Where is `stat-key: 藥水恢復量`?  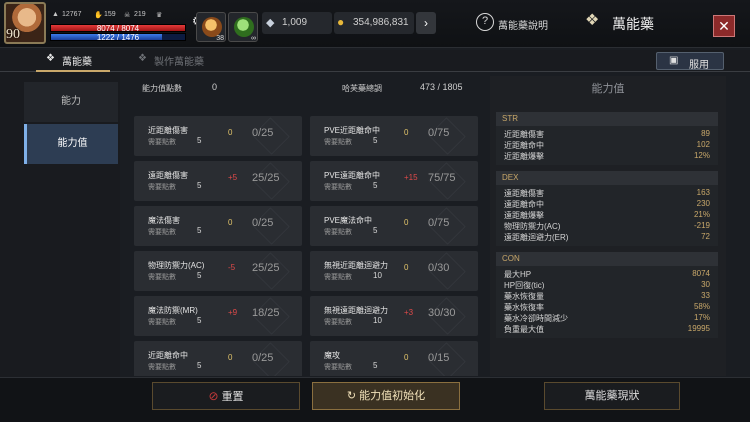 stat-key: 藥水恢復量 is located at coordinates (524, 296).